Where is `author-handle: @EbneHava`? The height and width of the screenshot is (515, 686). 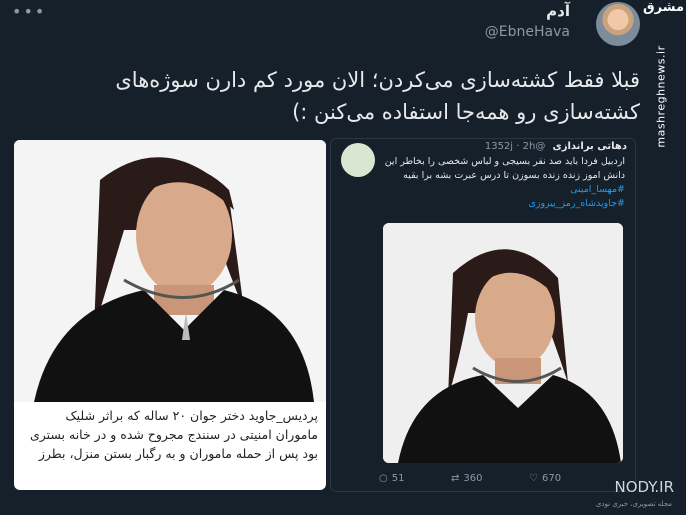
author-handle: @EbneHava is located at coordinates (527, 32).